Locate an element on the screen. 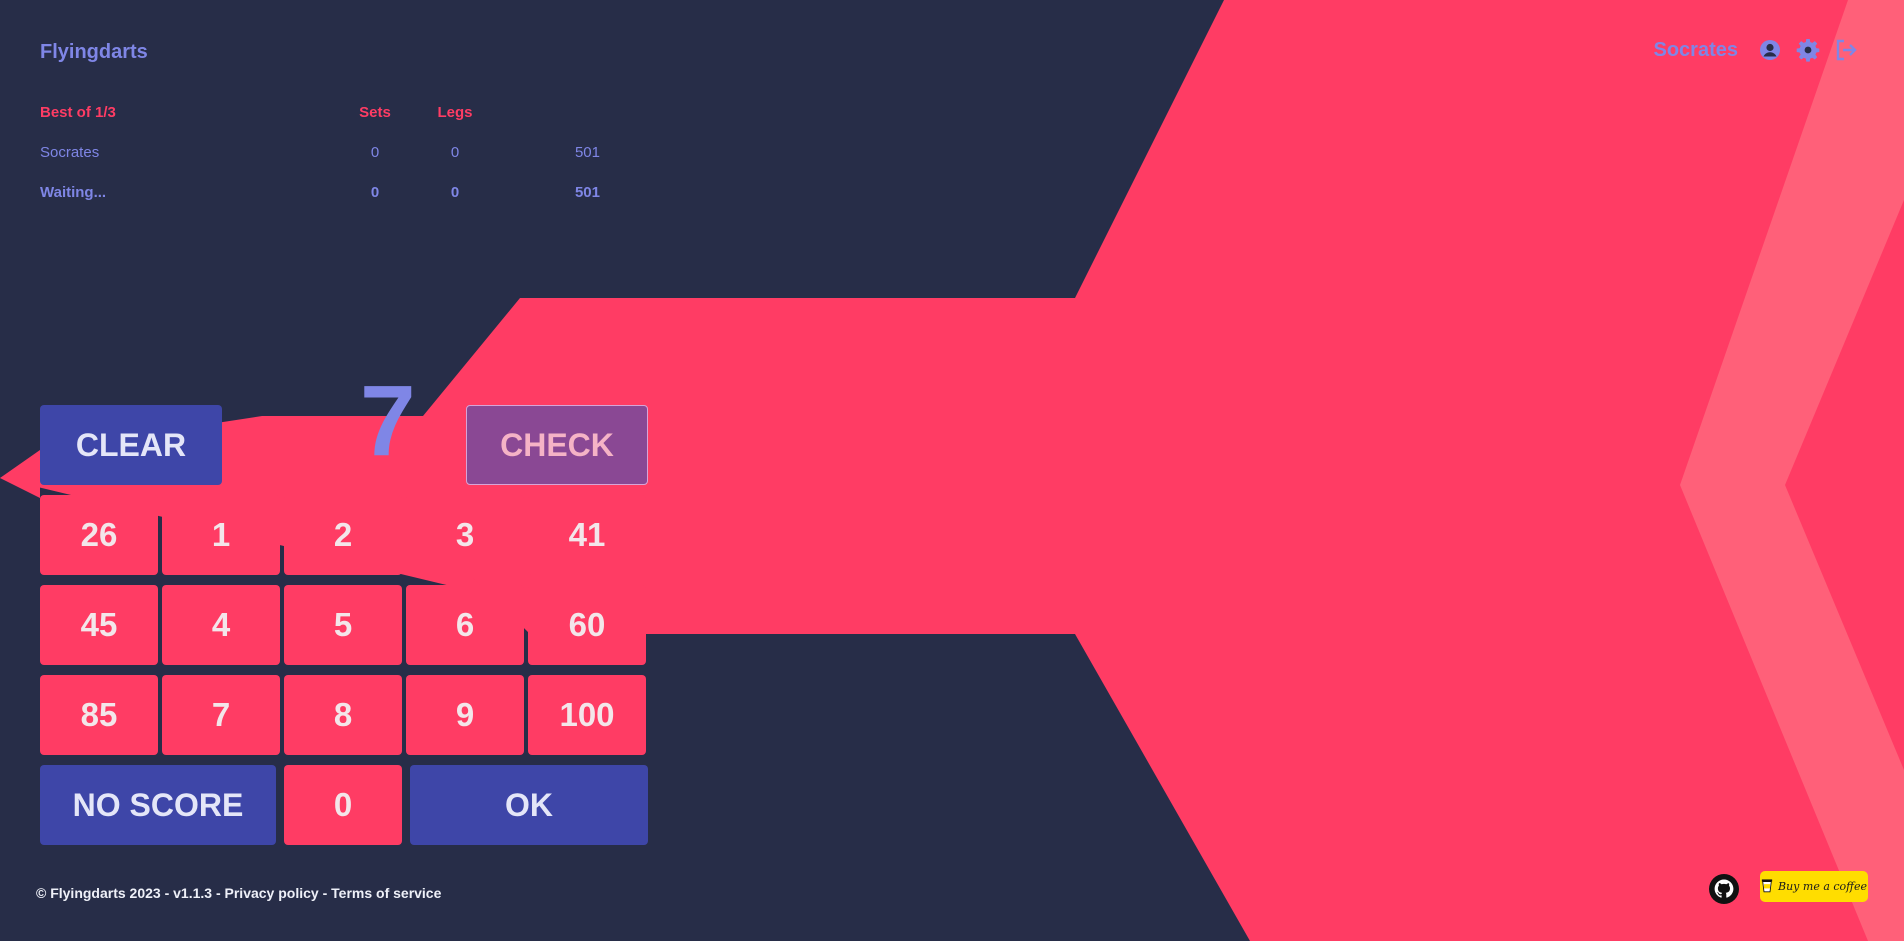  keypad-key: 9 is located at coordinates (465, 715).